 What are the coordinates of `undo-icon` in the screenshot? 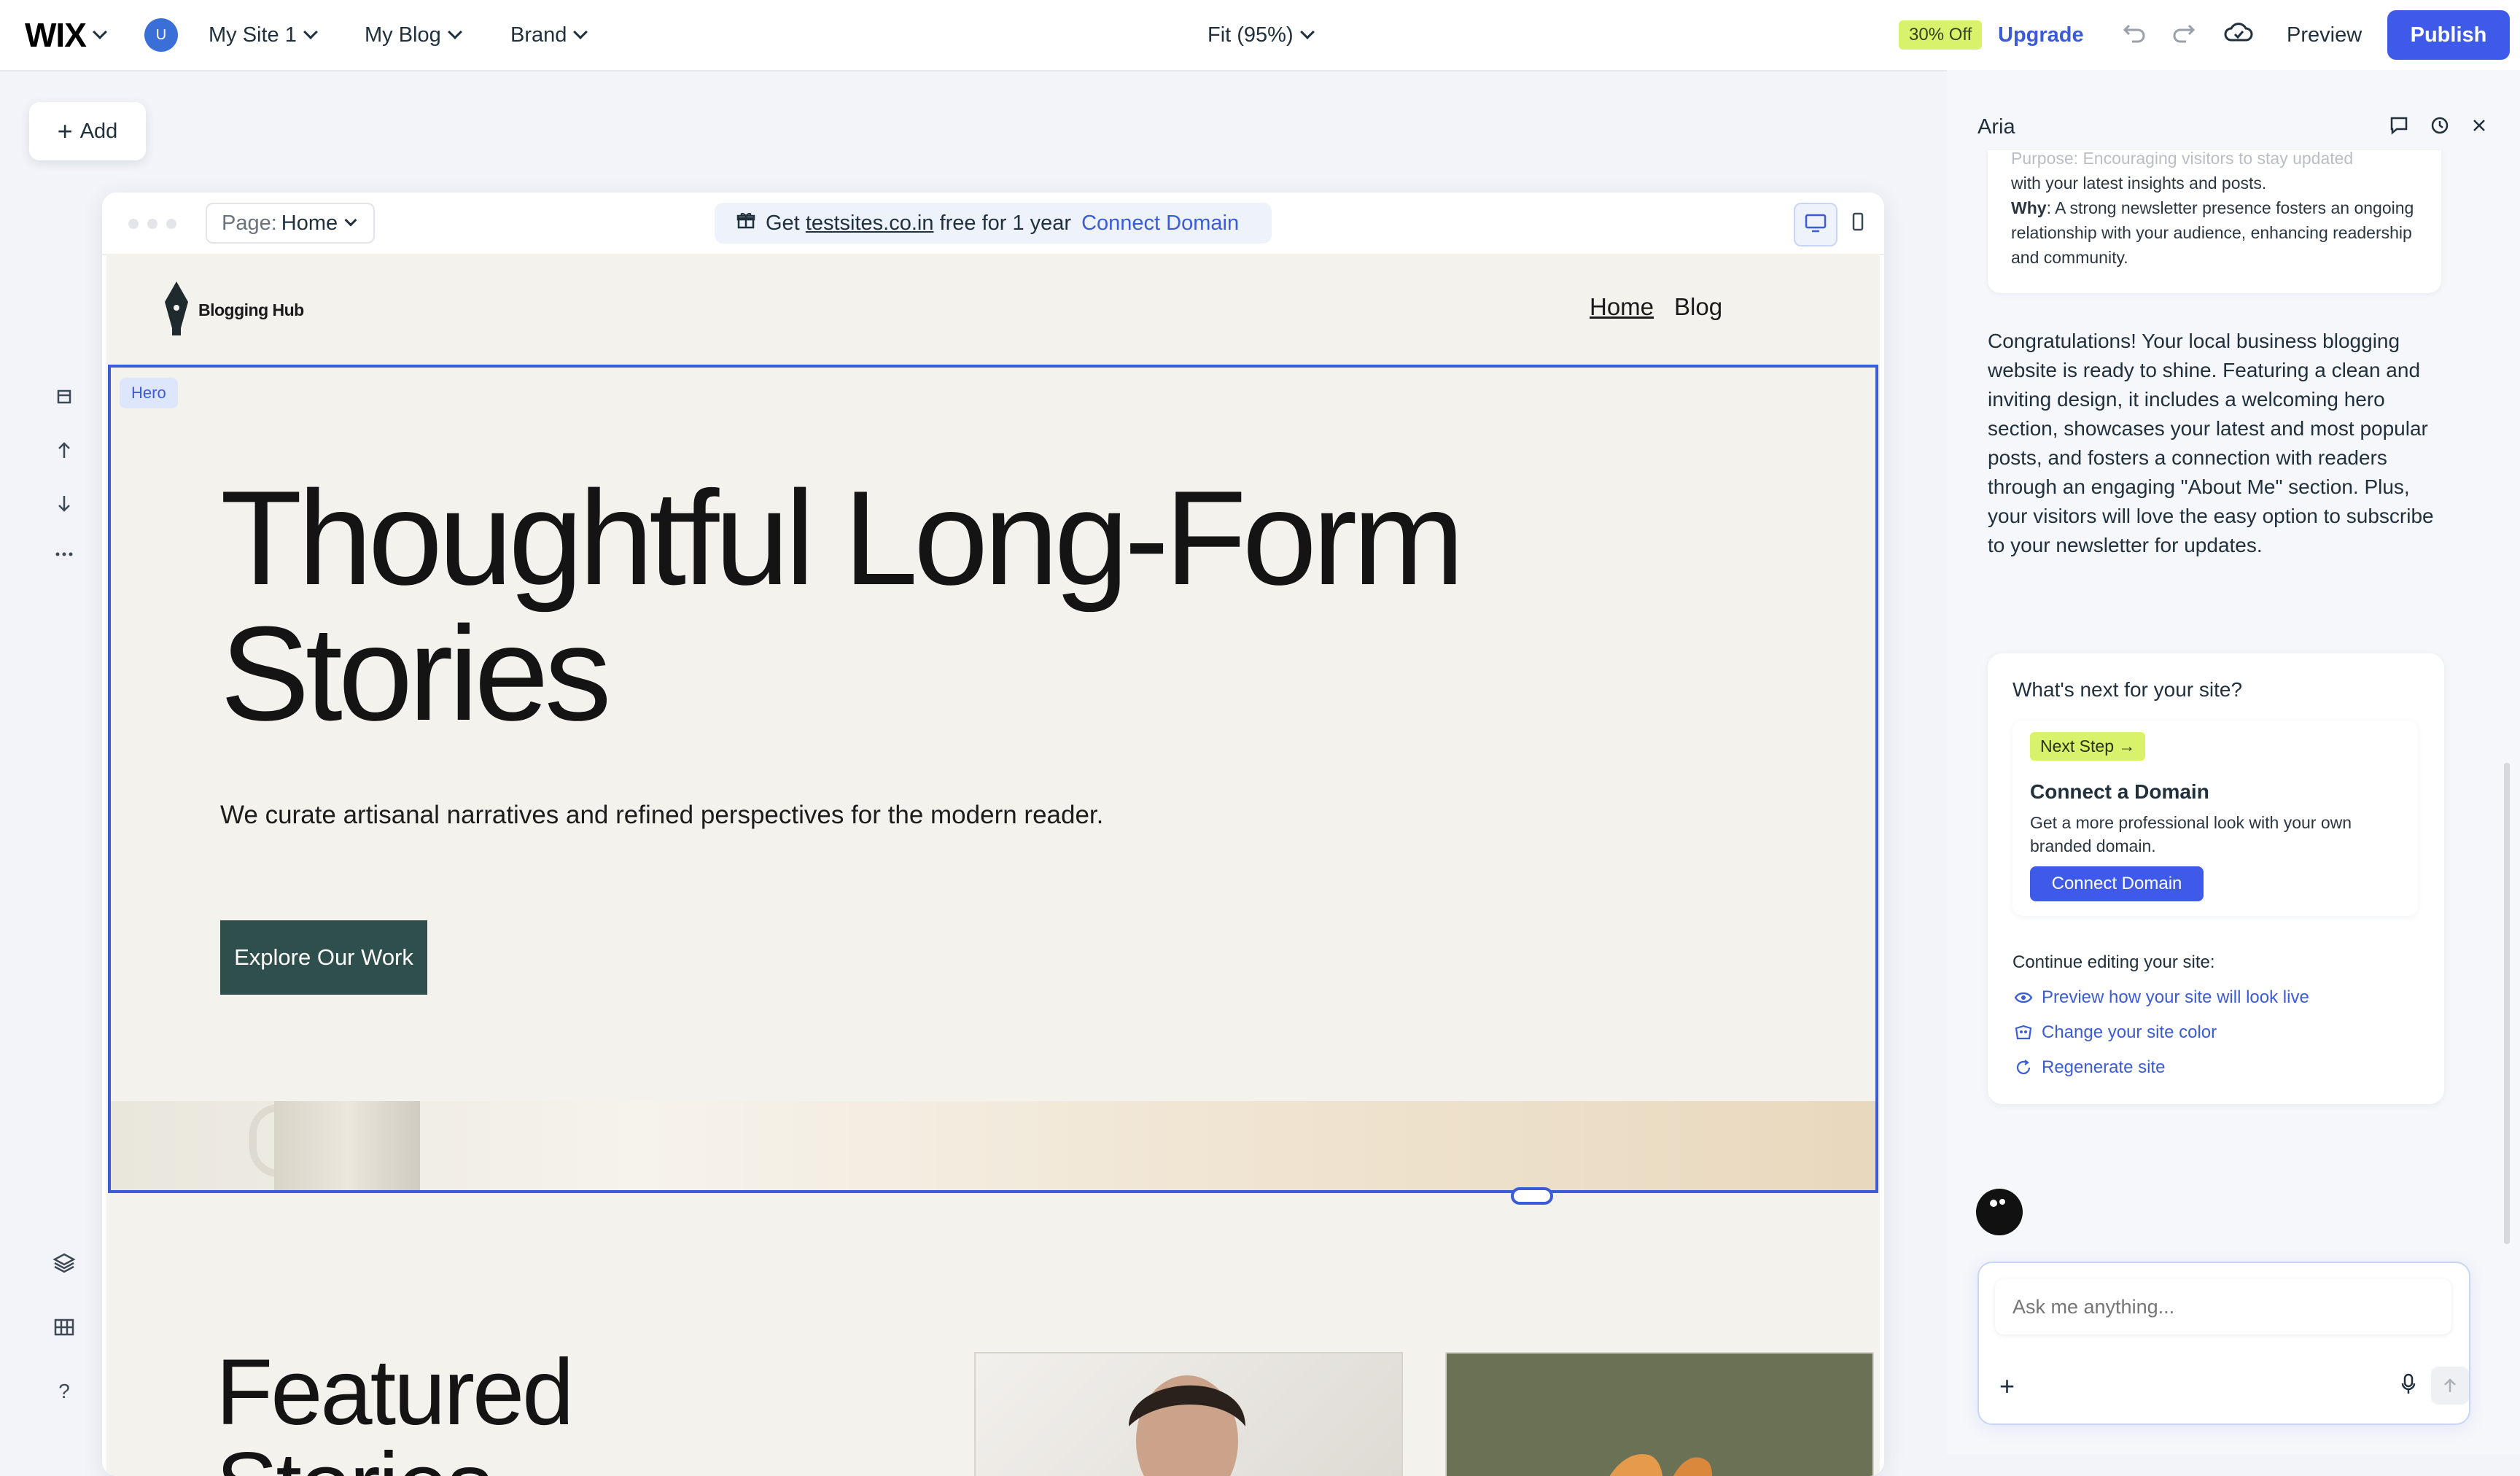 It's located at (2134, 35).